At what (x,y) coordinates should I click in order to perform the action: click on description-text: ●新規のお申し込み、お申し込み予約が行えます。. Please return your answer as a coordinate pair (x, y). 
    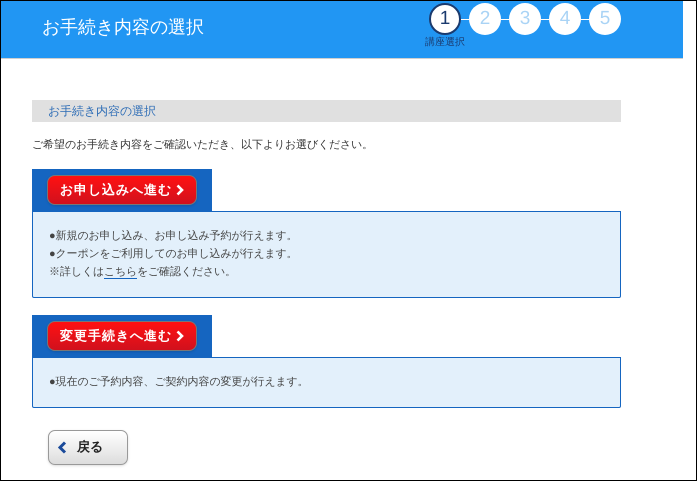
    Looking at the image, I should click on (174, 236).